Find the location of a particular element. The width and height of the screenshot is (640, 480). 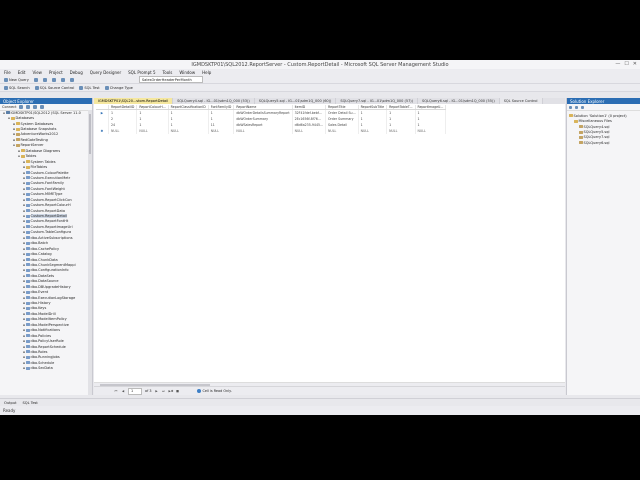

tab-document: SQLQuery7.sql - IG...01\sdm1Q_000 (57)) is located at coordinates (377, 101).